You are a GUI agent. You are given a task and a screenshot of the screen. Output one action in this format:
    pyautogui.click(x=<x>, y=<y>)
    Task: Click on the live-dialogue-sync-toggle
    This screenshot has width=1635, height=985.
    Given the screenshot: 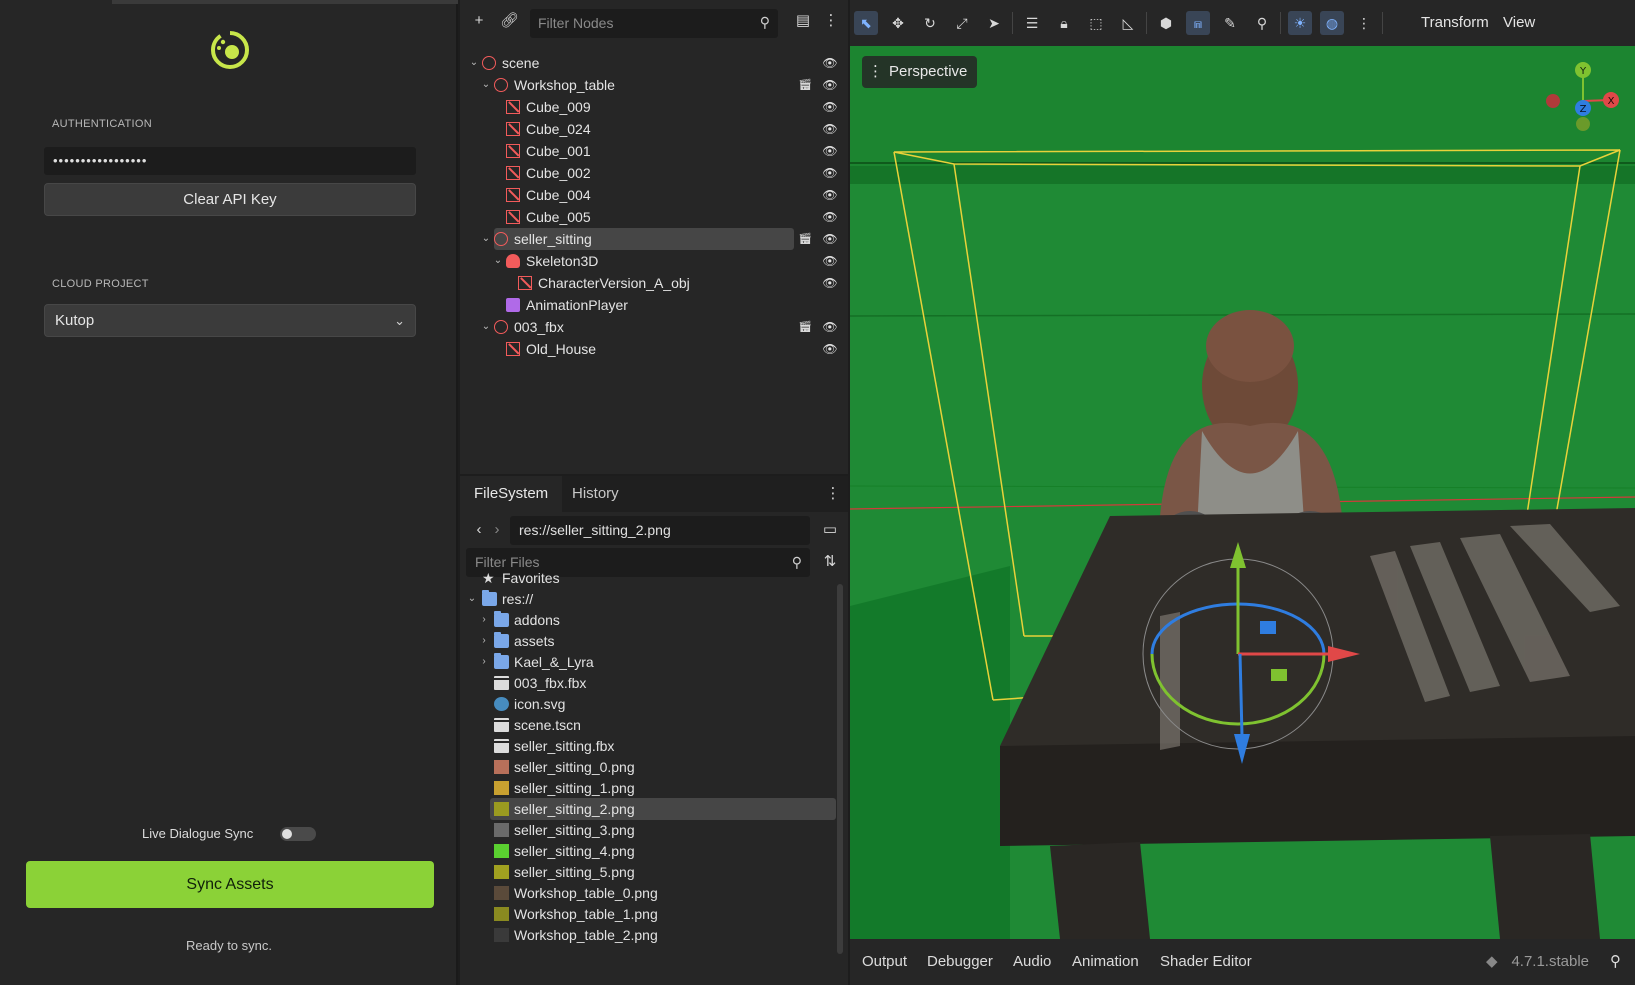 What is the action you would take?
    pyautogui.click(x=298, y=834)
    